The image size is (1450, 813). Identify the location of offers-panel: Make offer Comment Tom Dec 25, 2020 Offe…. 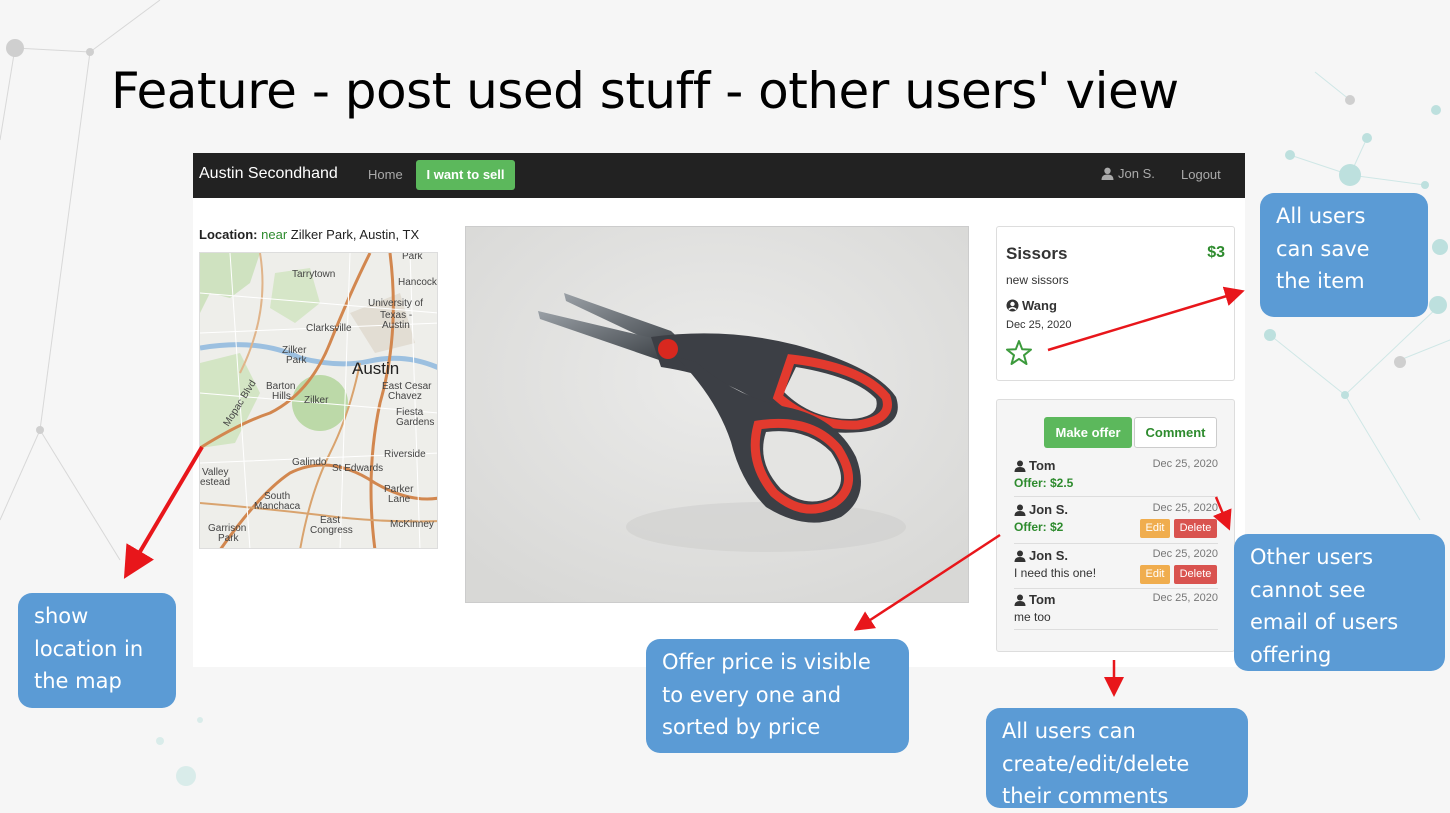
(1115, 525).